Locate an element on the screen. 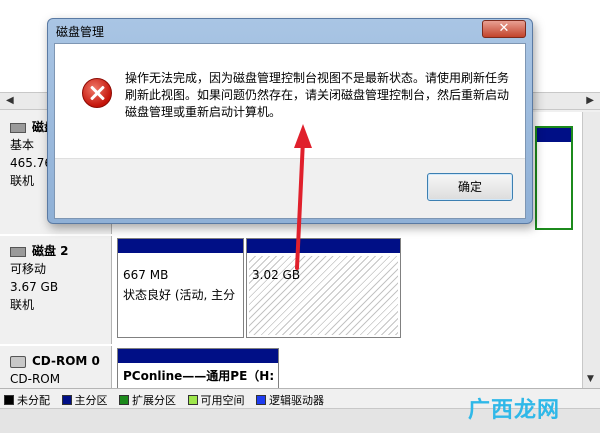 The width and height of the screenshot is (600, 433). watermark: 广西龙网 is located at coordinates (514, 410).